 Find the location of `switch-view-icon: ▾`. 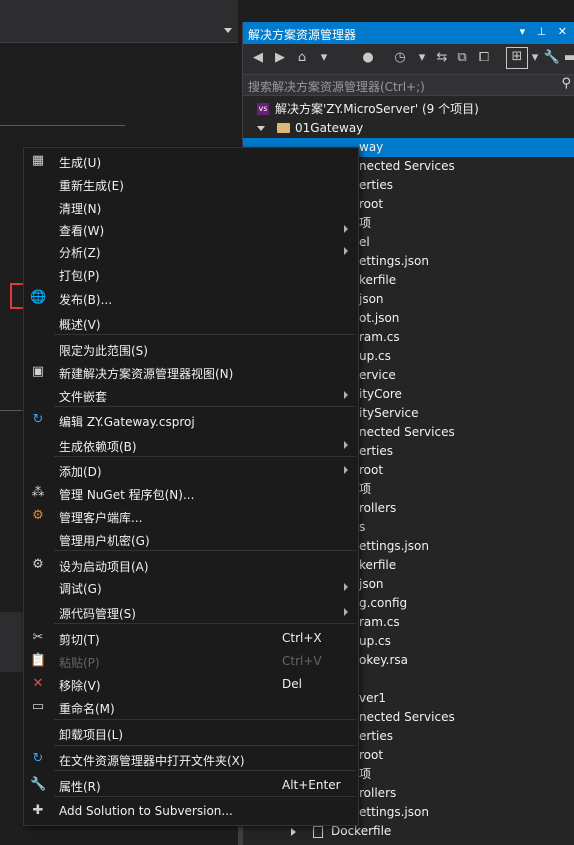

switch-view-icon: ▾ is located at coordinates (324, 58).